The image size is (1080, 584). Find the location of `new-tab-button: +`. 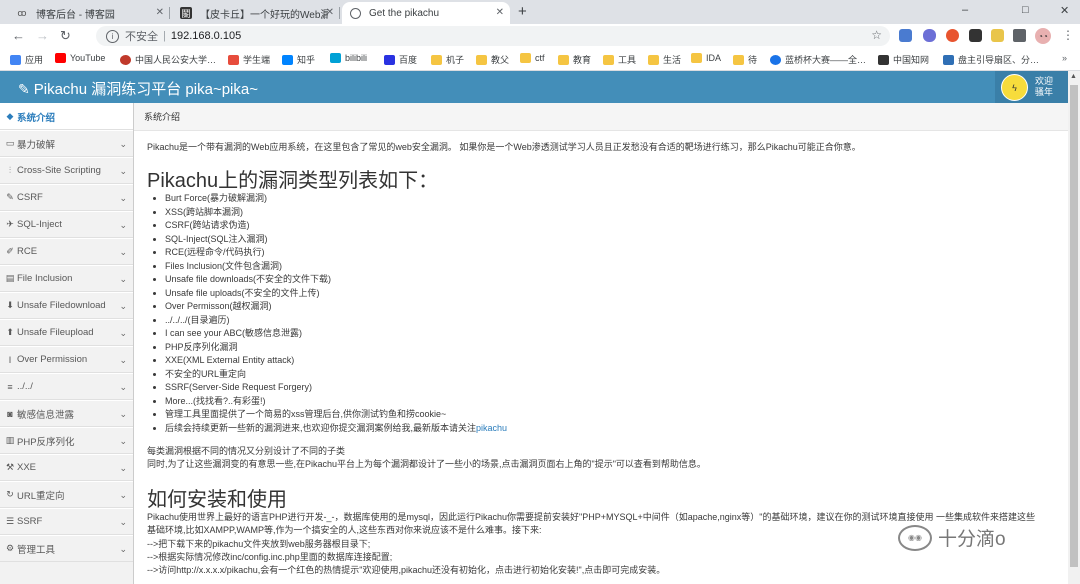

new-tab-button: + is located at coordinates (522, 11).